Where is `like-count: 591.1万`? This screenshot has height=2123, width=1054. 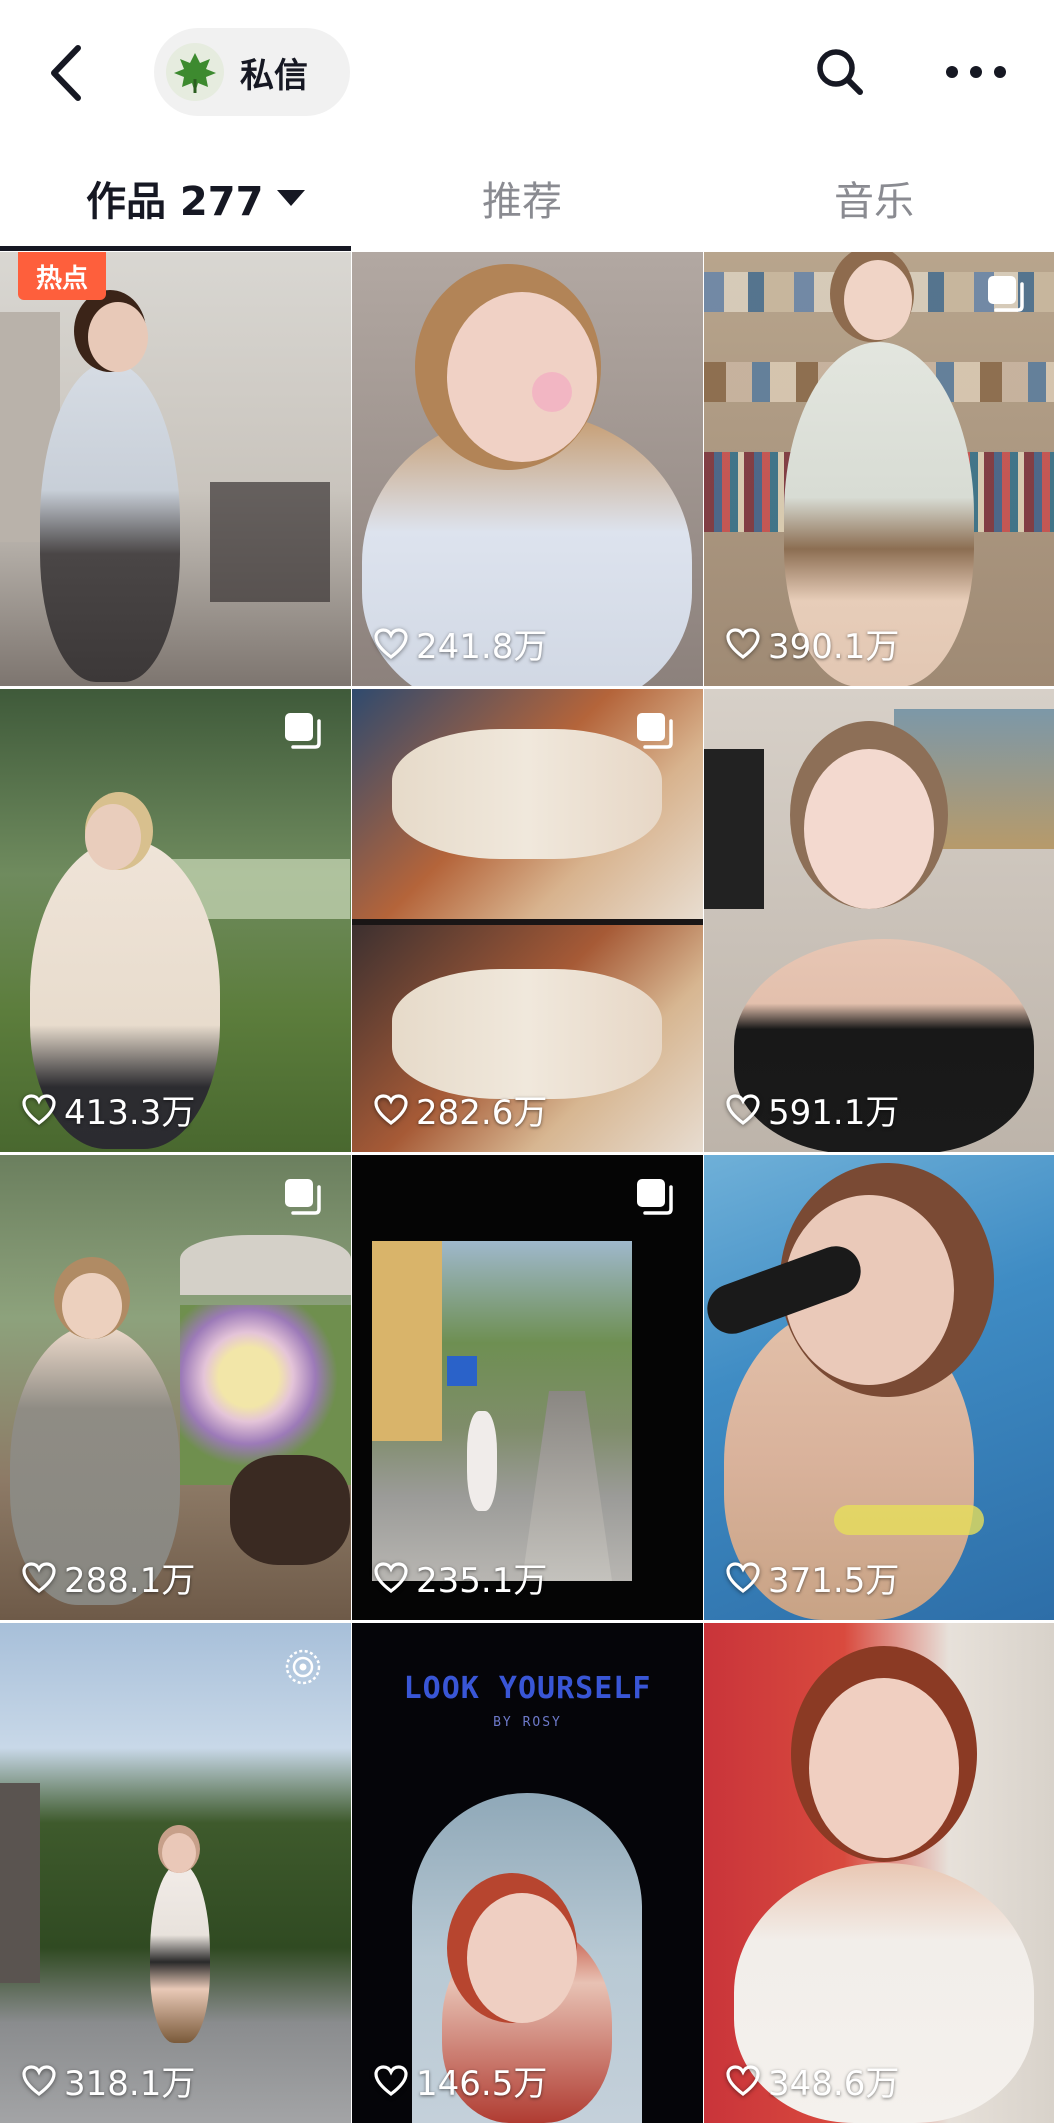
like-count: 591.1万 is located at coordinates (812, 1109).